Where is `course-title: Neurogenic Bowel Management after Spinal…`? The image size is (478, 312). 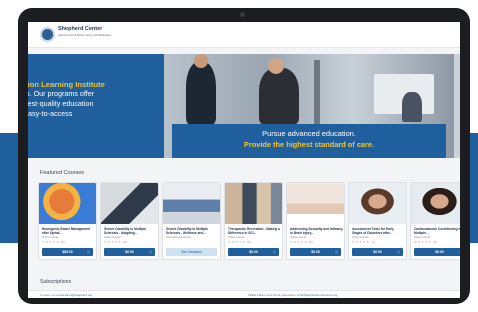
course-title: Neurogenic Bowel Management after Spinal… is located at coordinates (68, 231).